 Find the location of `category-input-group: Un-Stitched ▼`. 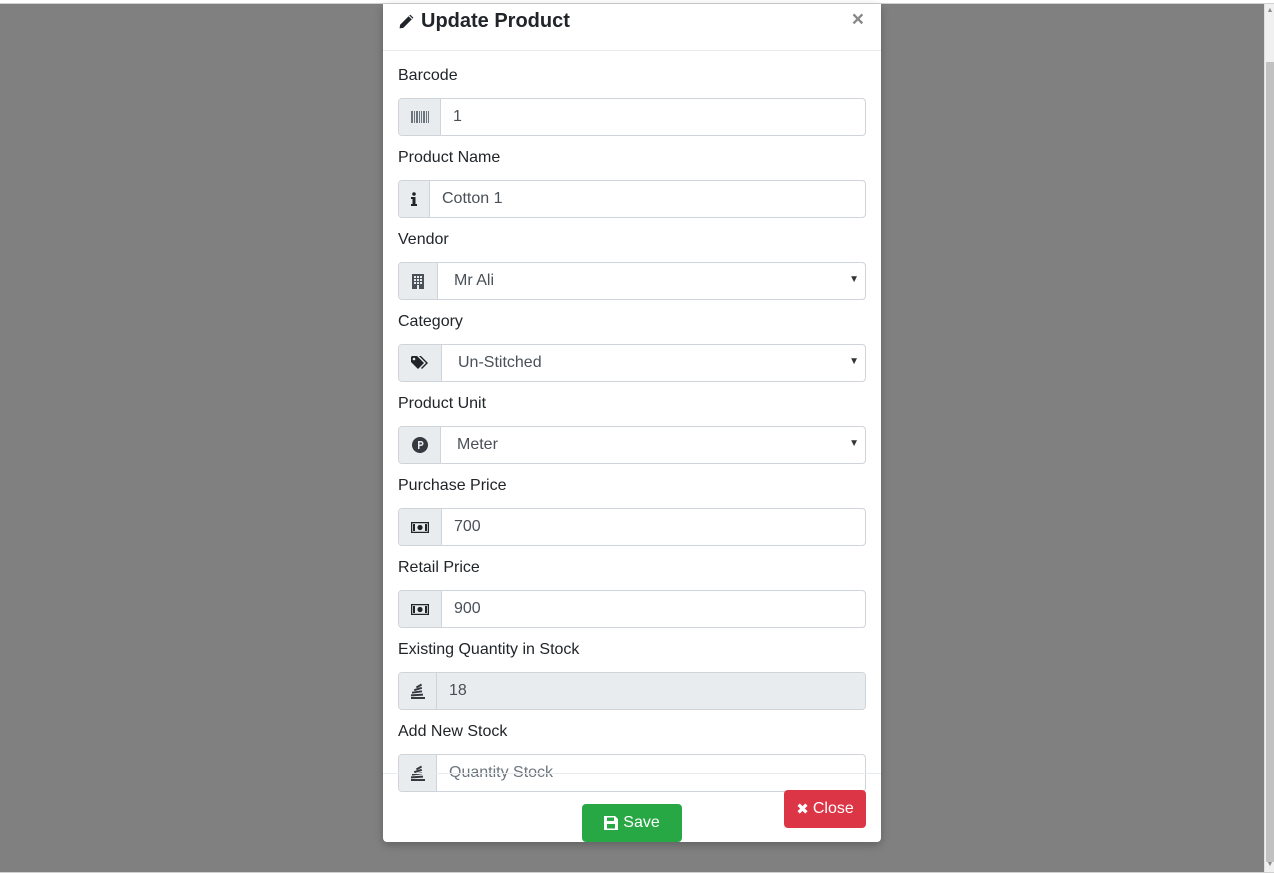

category-input-group: Un-Stitched ▼ is located at coordinates (632, 363).